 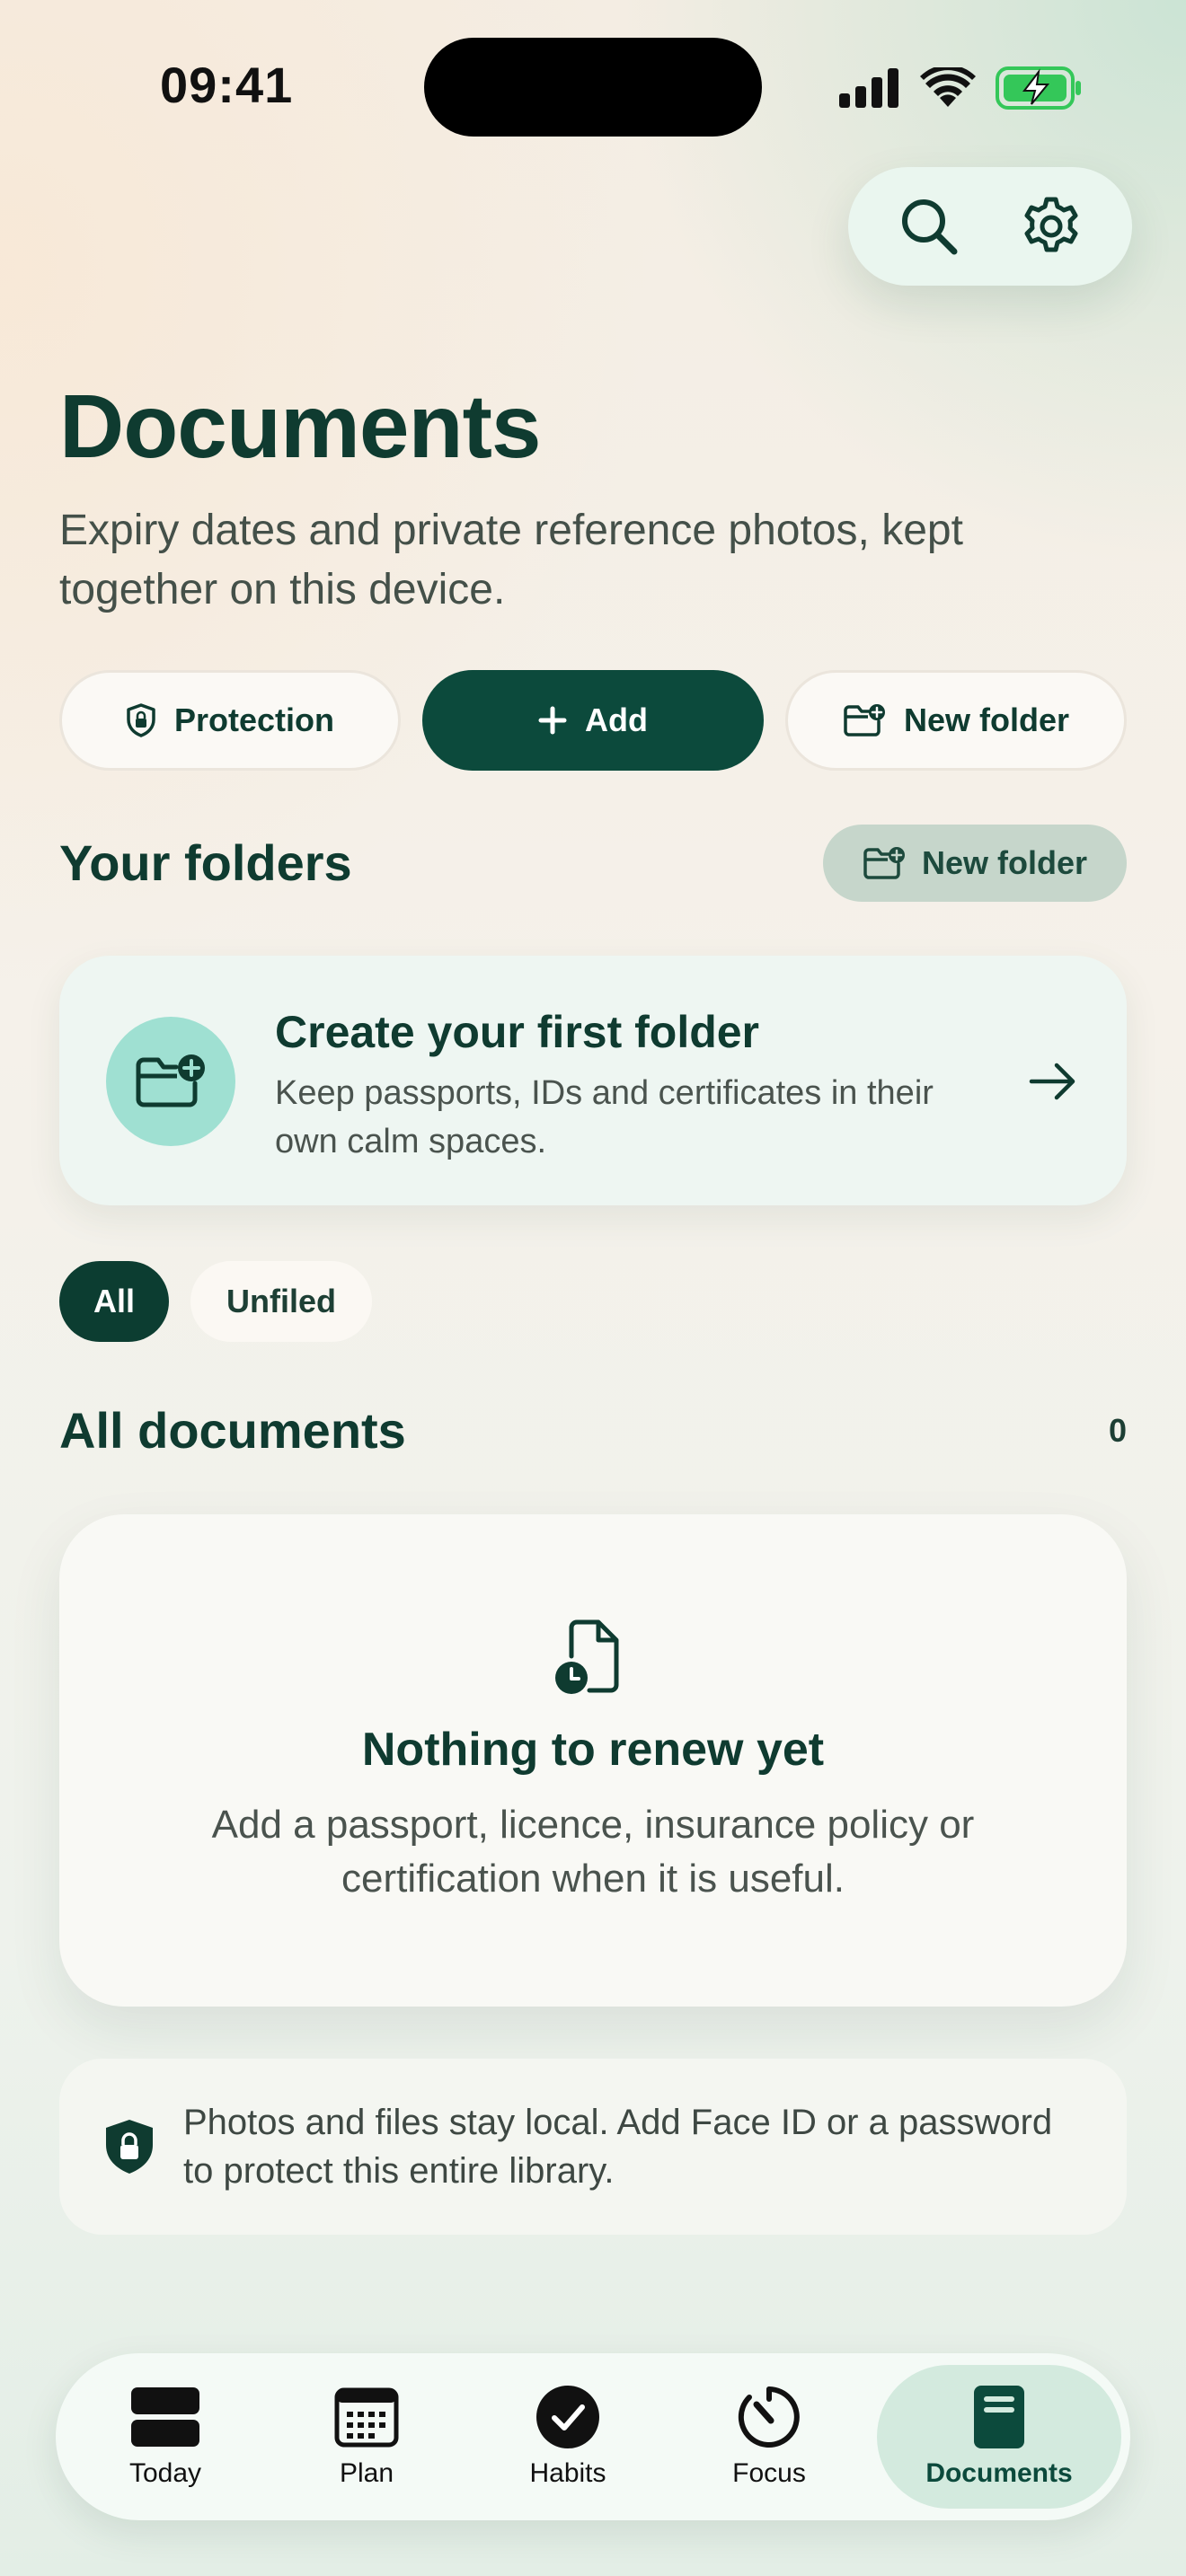 I want to click on folders-new-folder-button: New folder, so click(x=975, y=863).